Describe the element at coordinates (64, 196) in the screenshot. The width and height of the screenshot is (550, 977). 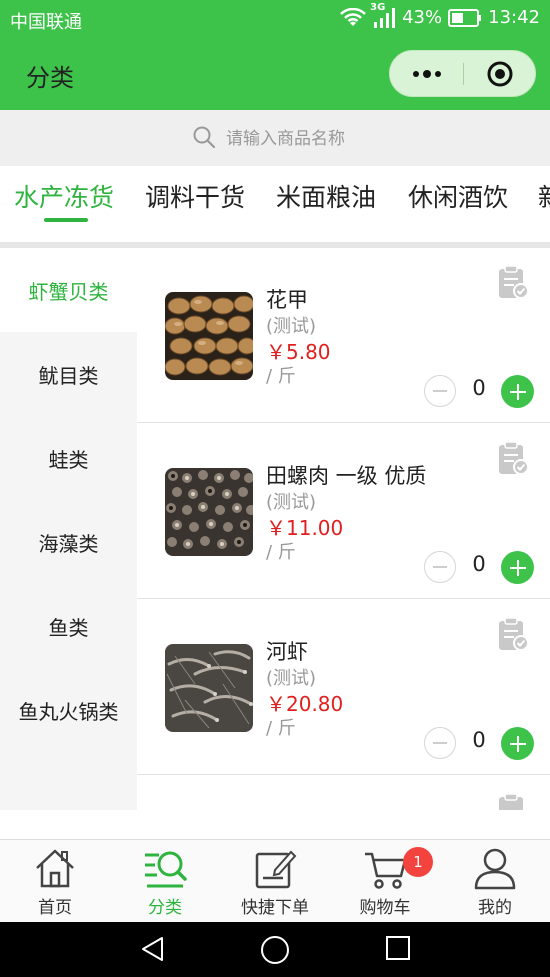
I see `tab-aquatic-frozen: 水产冻货` at that location.